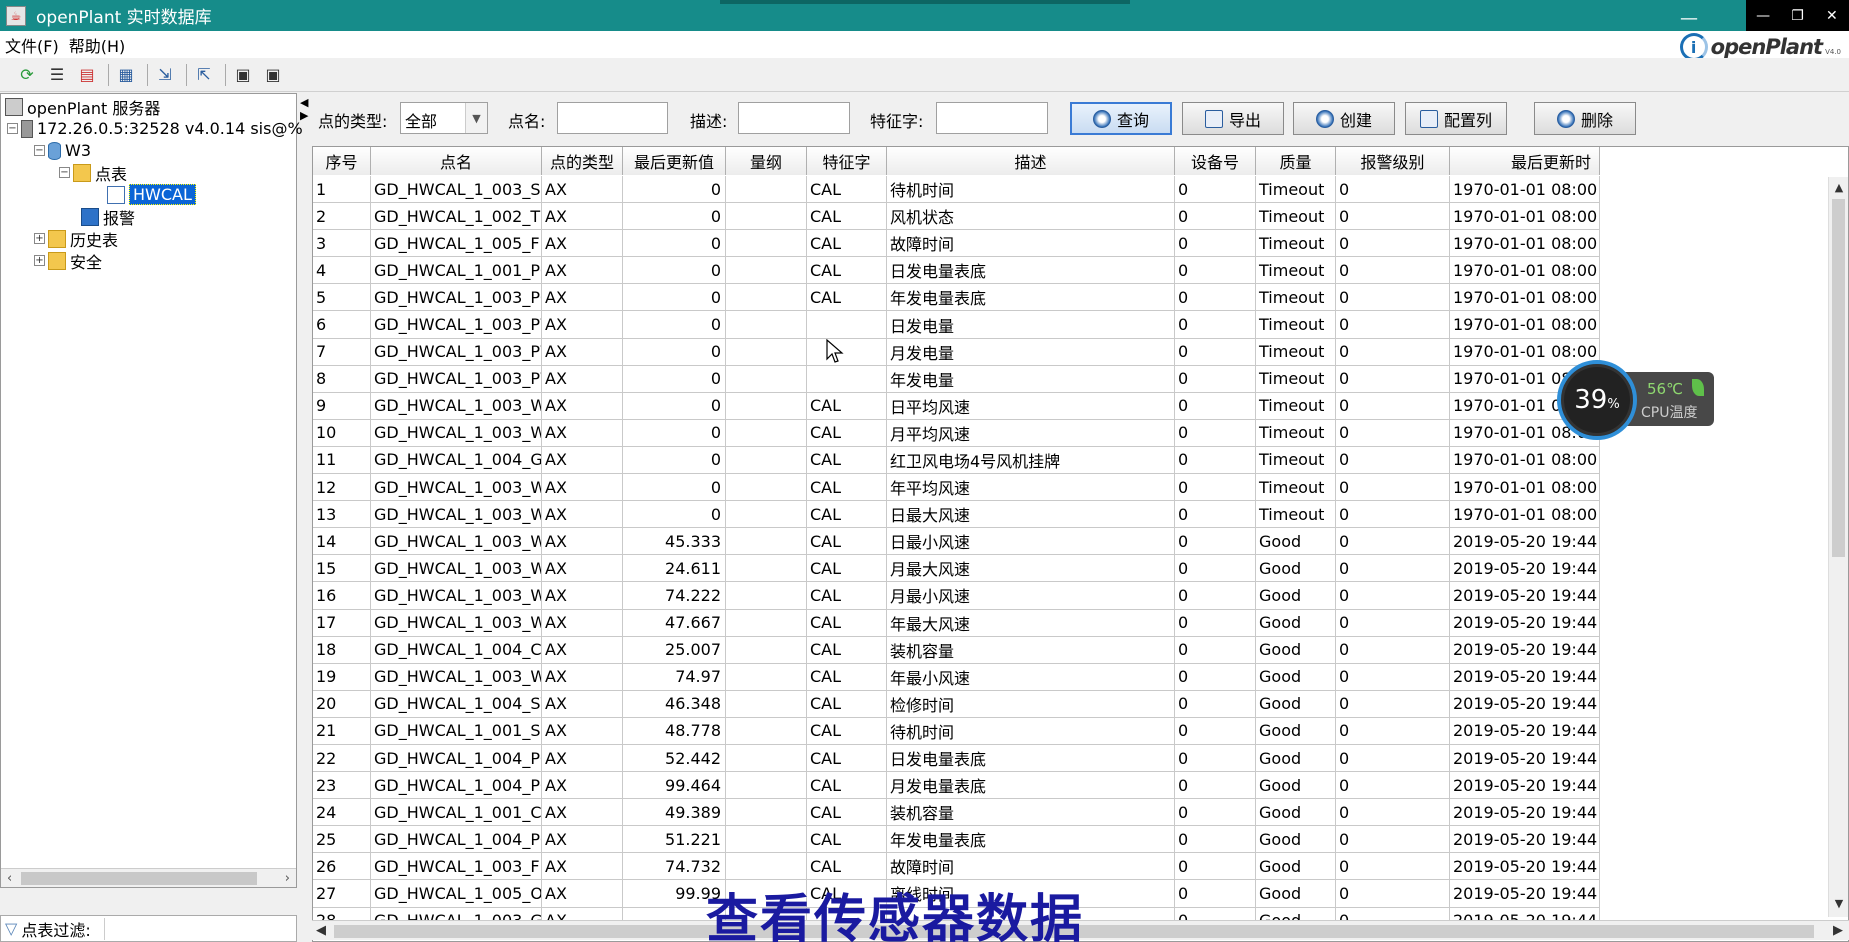 The height and width of the screenshot is (942, 1849). Describe the element at coordinates (1763, 15) in the screenshot. I see `minimize-button: —` at that location.